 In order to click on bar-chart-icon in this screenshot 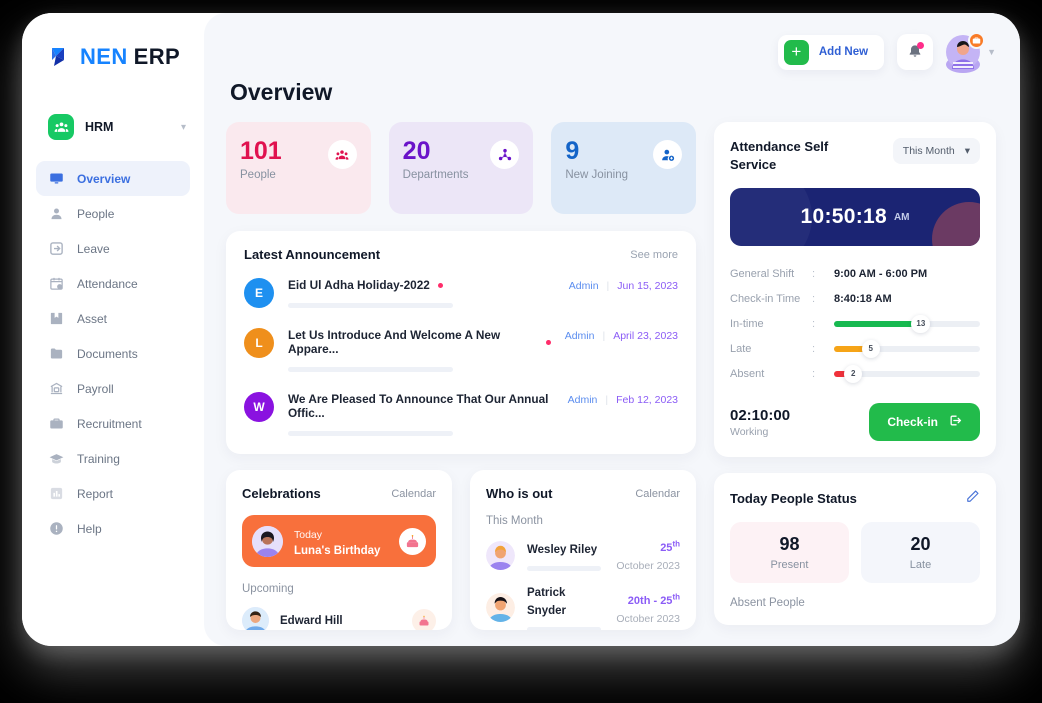, I will do `click(56, 494)`.